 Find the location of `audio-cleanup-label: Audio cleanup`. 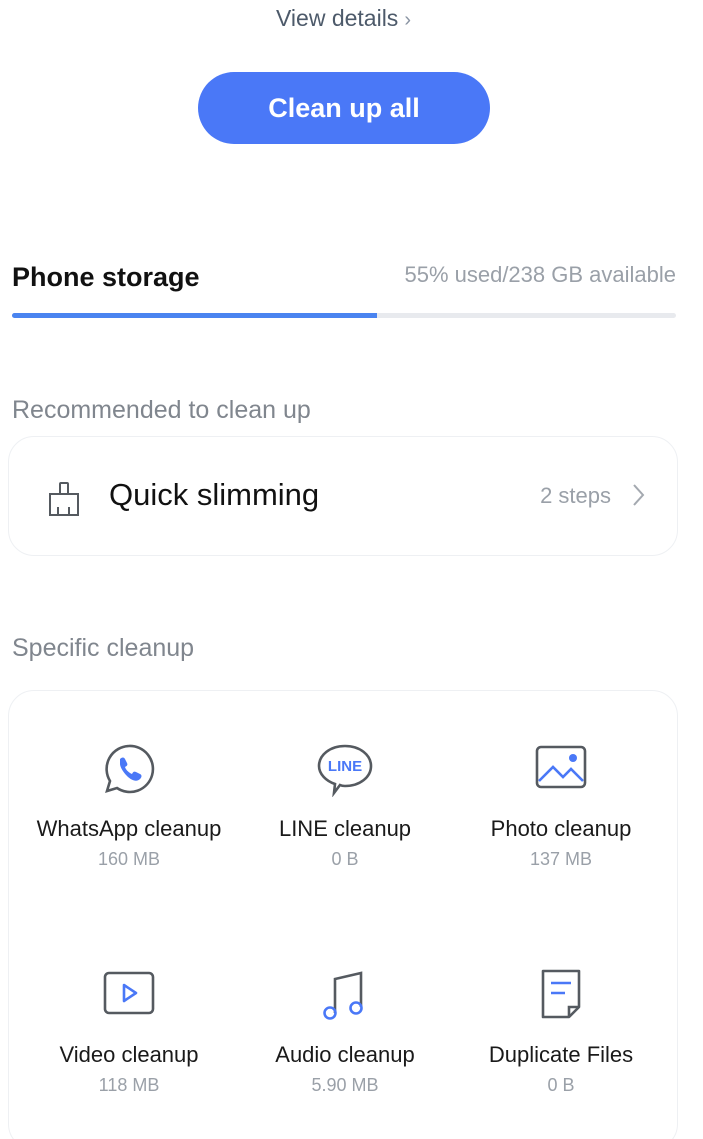

audio-cleanup-label: Audio cleanup is located at coordinates (345, 1054).